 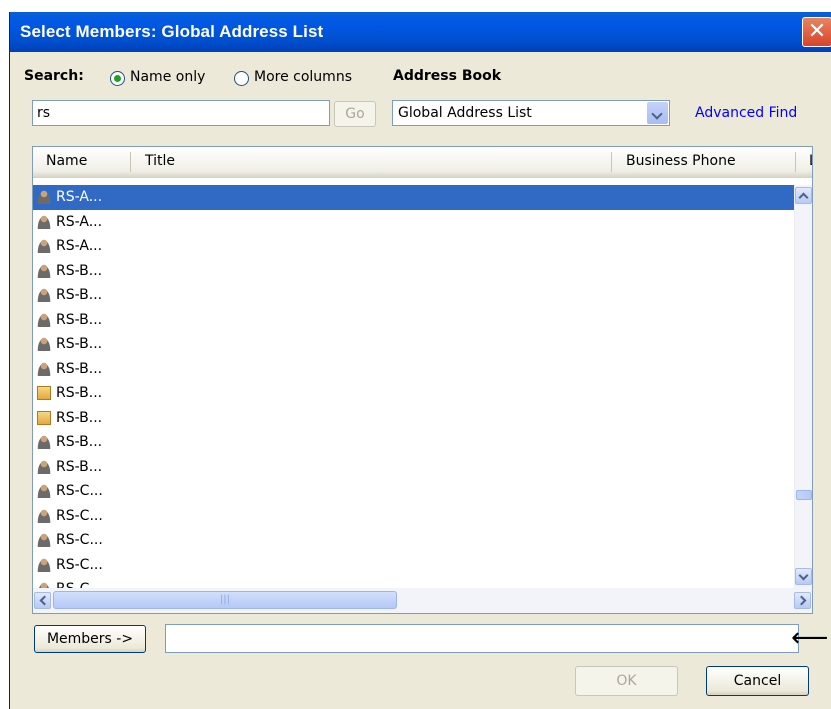 I want to click on radio-more-columns, so click(x=241, y=78).